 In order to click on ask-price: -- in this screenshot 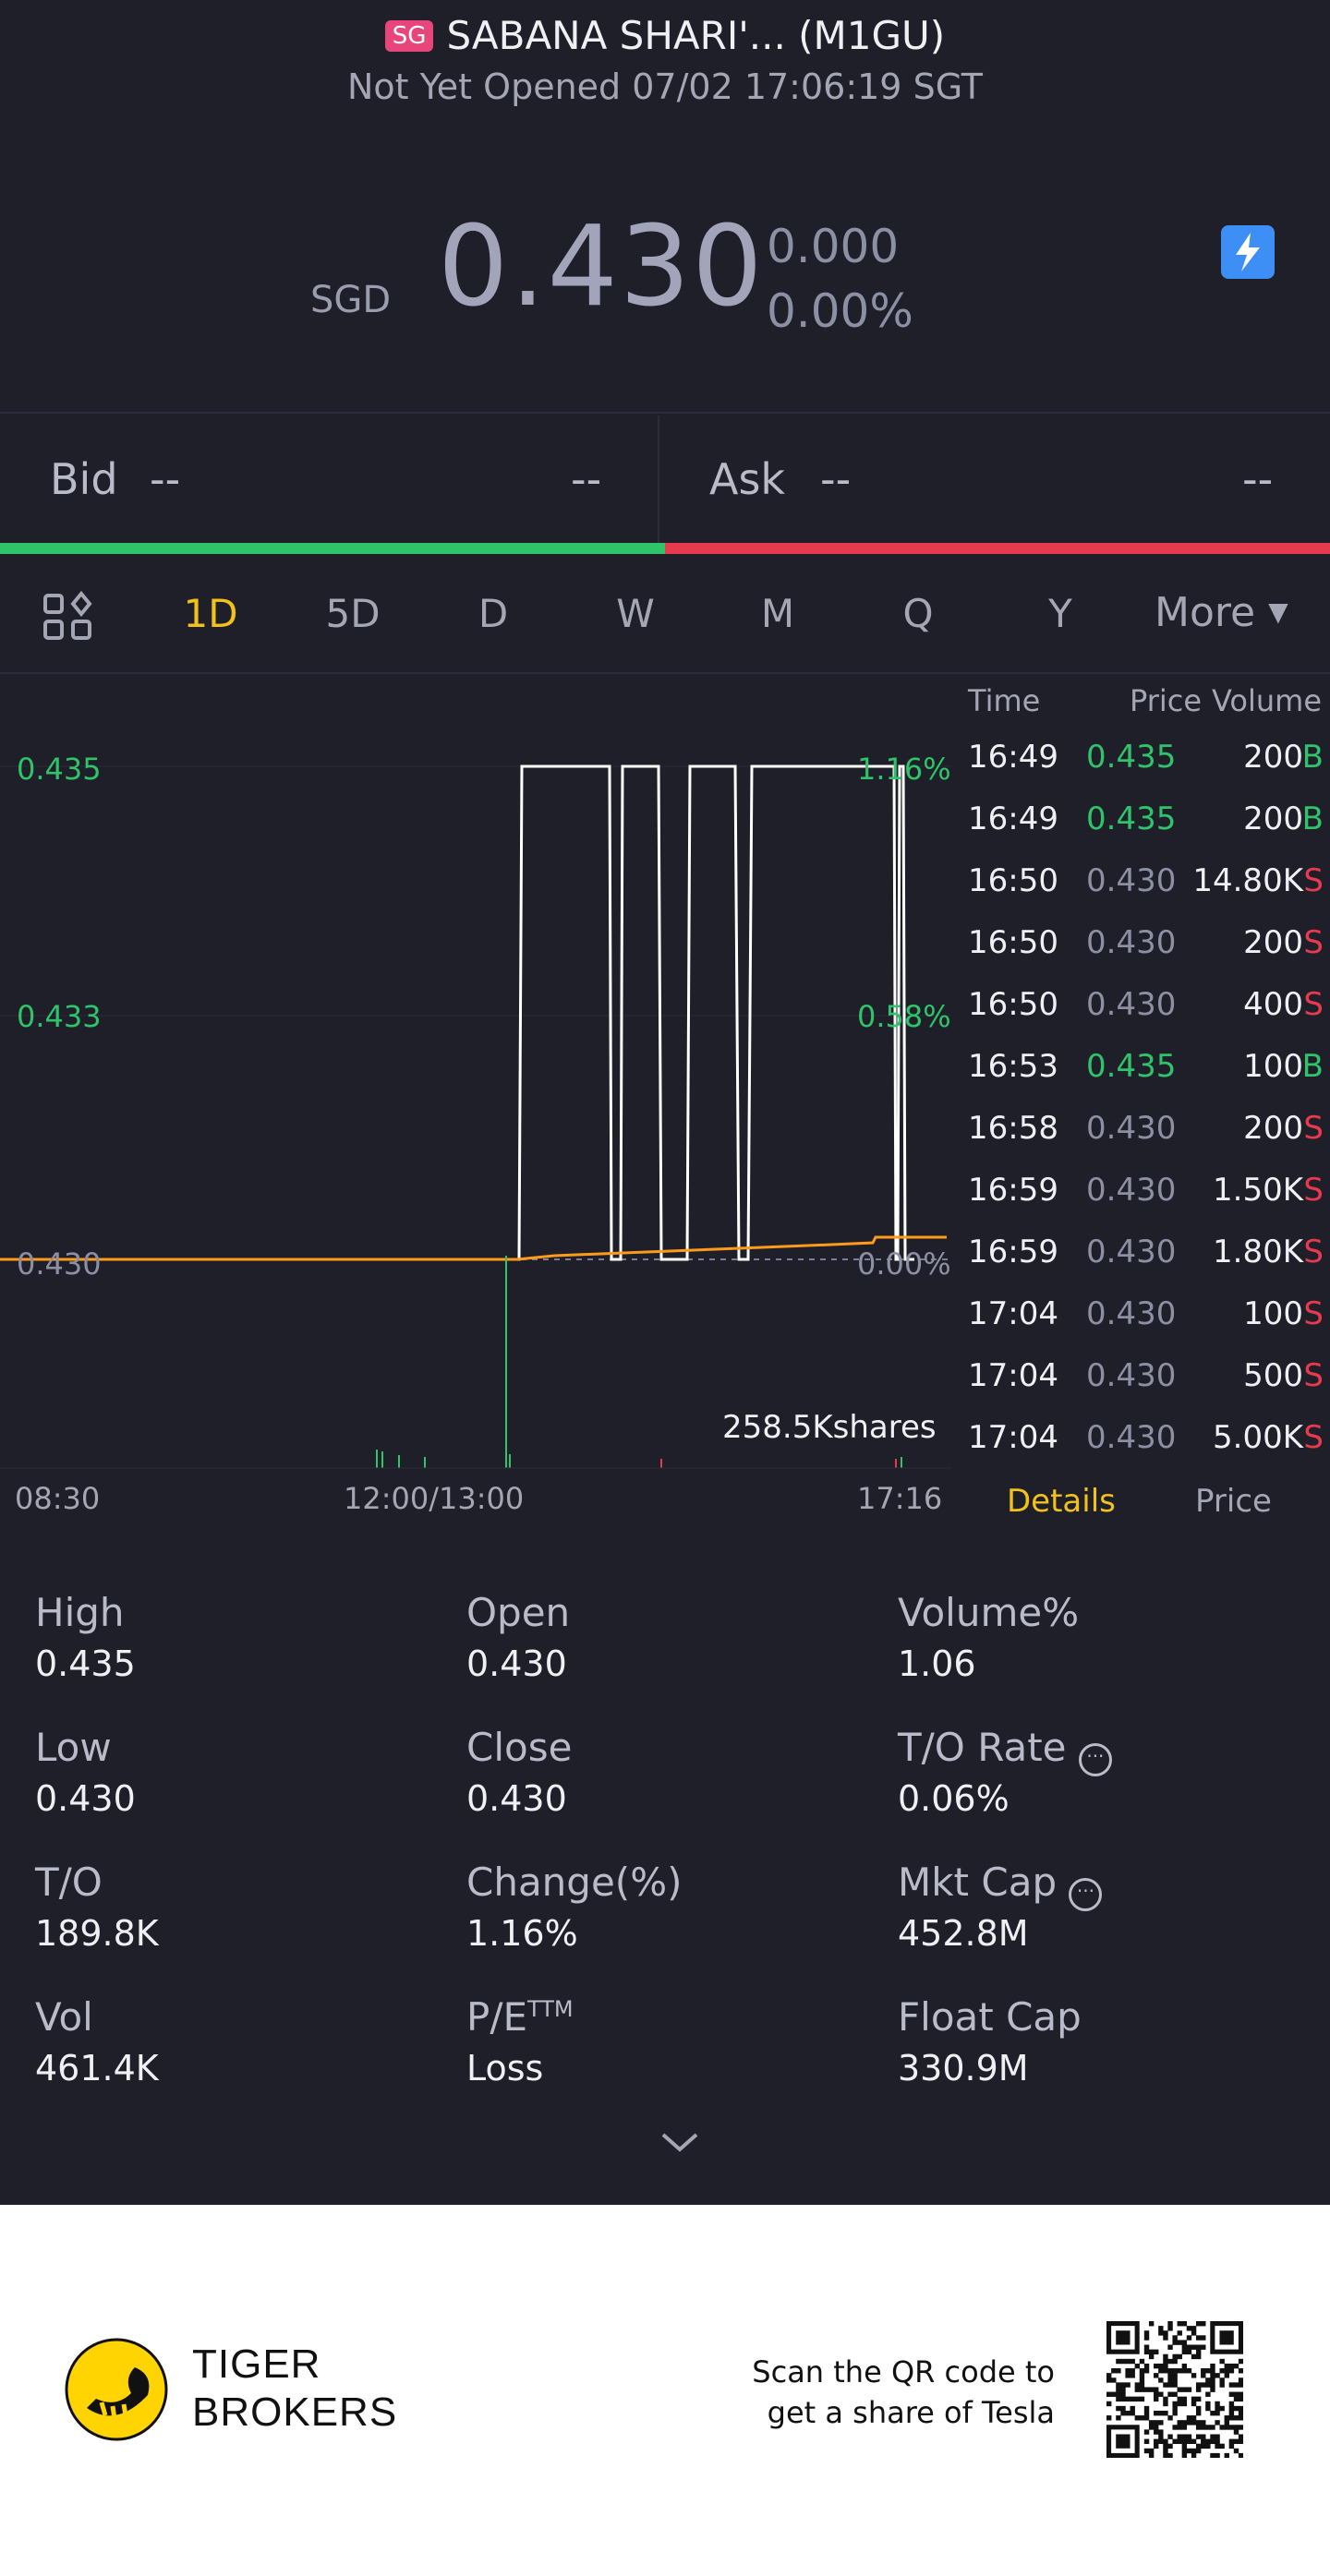, I will do `click(836, 479)`.